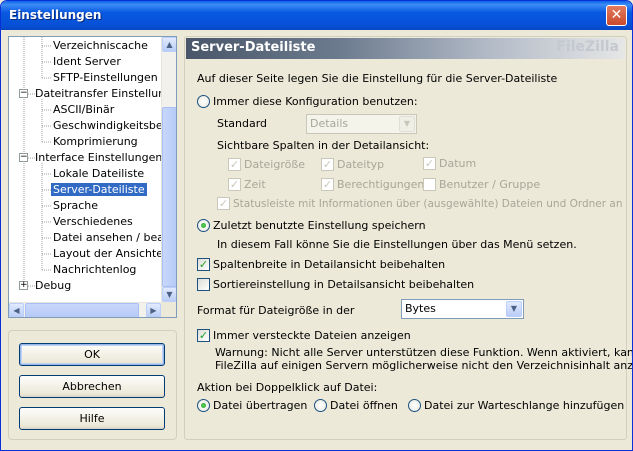 The image size is (633, 451). I want to click on expand-icon: +, so click(23, 285).